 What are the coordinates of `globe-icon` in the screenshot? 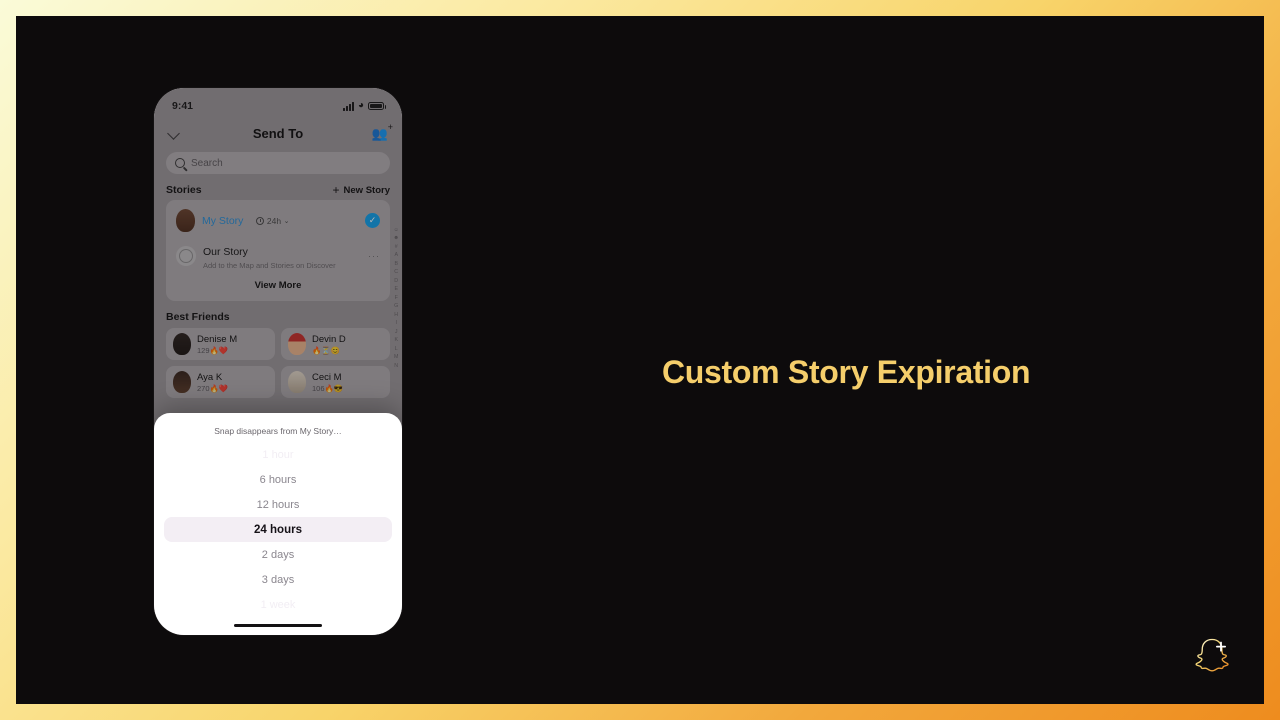 It's located at (186, 256).